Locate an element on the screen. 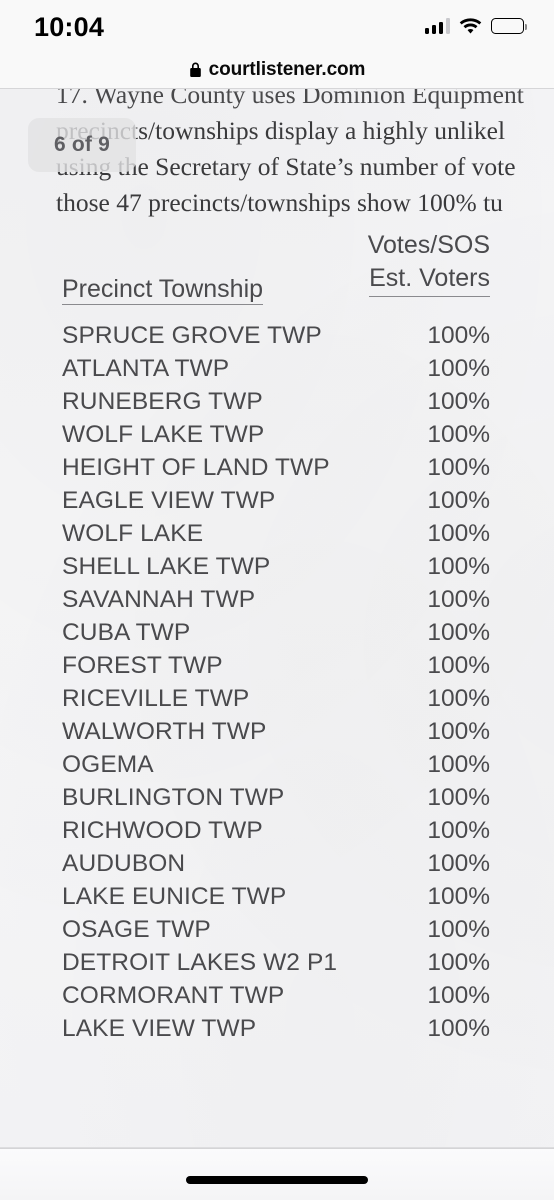  ios-status-bar: 10:04 is located at coordinates (277, 26).